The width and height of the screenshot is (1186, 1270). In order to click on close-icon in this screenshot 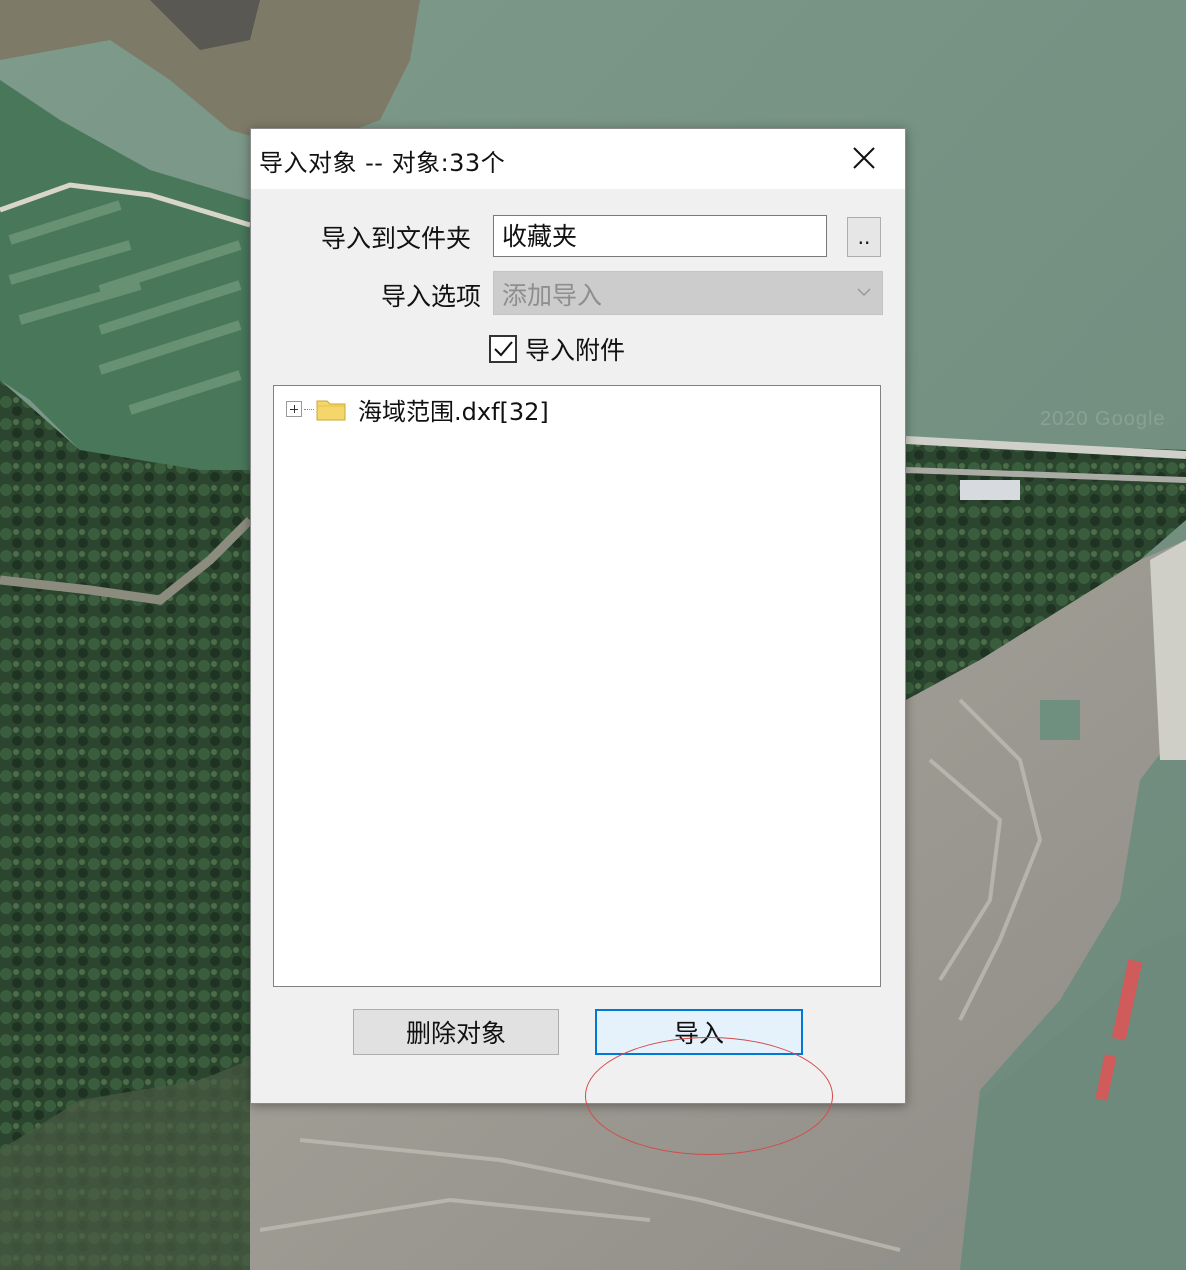, I will do `click(864, 158)`.